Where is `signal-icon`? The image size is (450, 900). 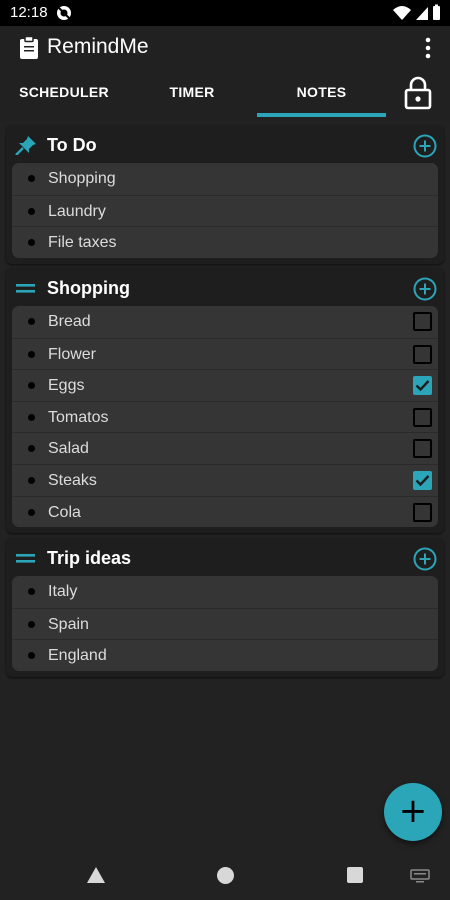 signal-icon is located at coordinates (422, 13).